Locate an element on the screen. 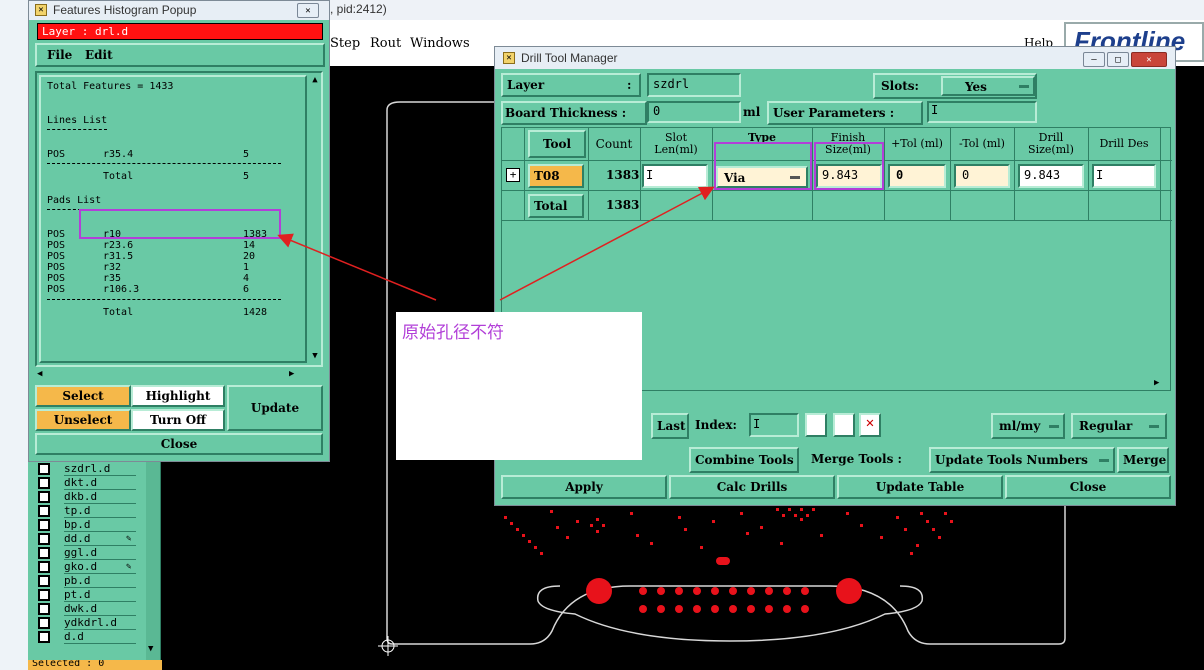 This screenshot has width=1204, height=670. slots-dropdown: Yes is located at coordinates (988, 86).